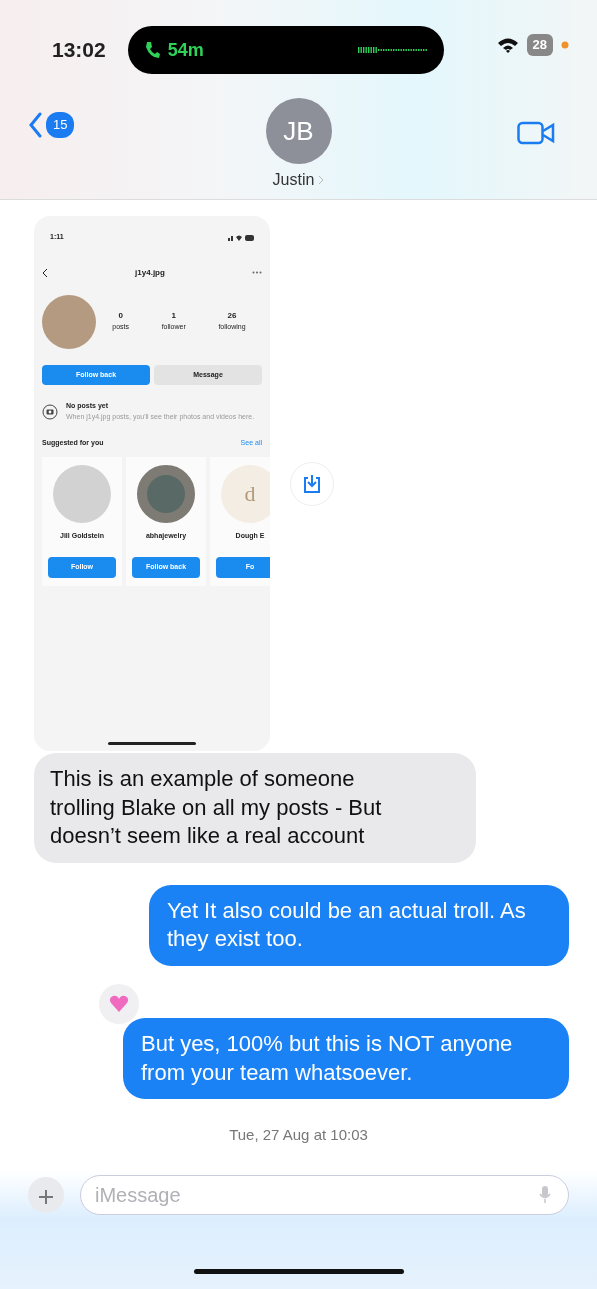 This screenshot has height=1289, width=597. I want to click on phone-icon, so click(151, 50).